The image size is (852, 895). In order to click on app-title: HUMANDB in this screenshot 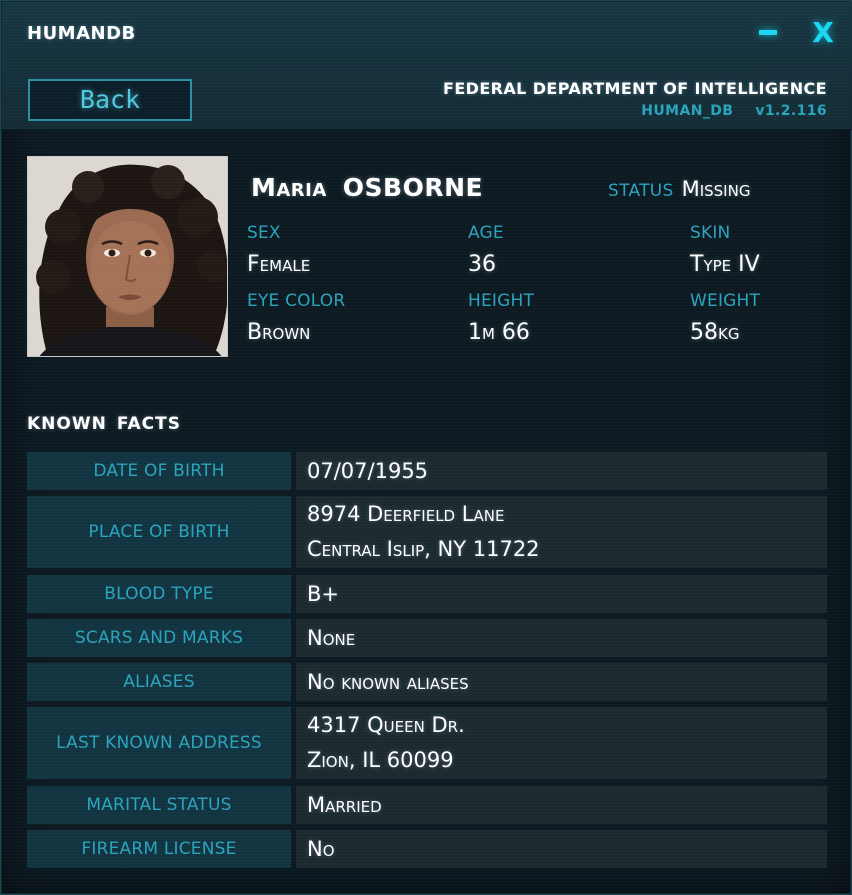, I will do `click(81, 33)`.